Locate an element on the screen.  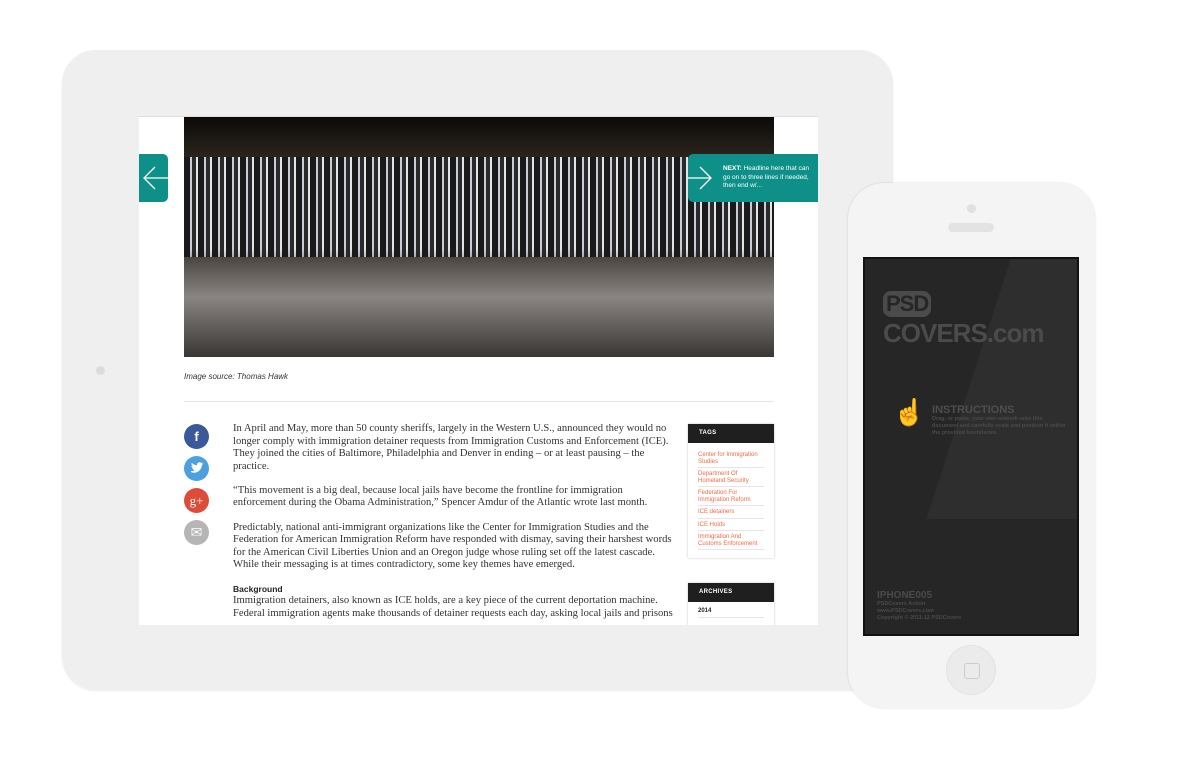
next-label: NEXT: is located at coordinates (732, 168).